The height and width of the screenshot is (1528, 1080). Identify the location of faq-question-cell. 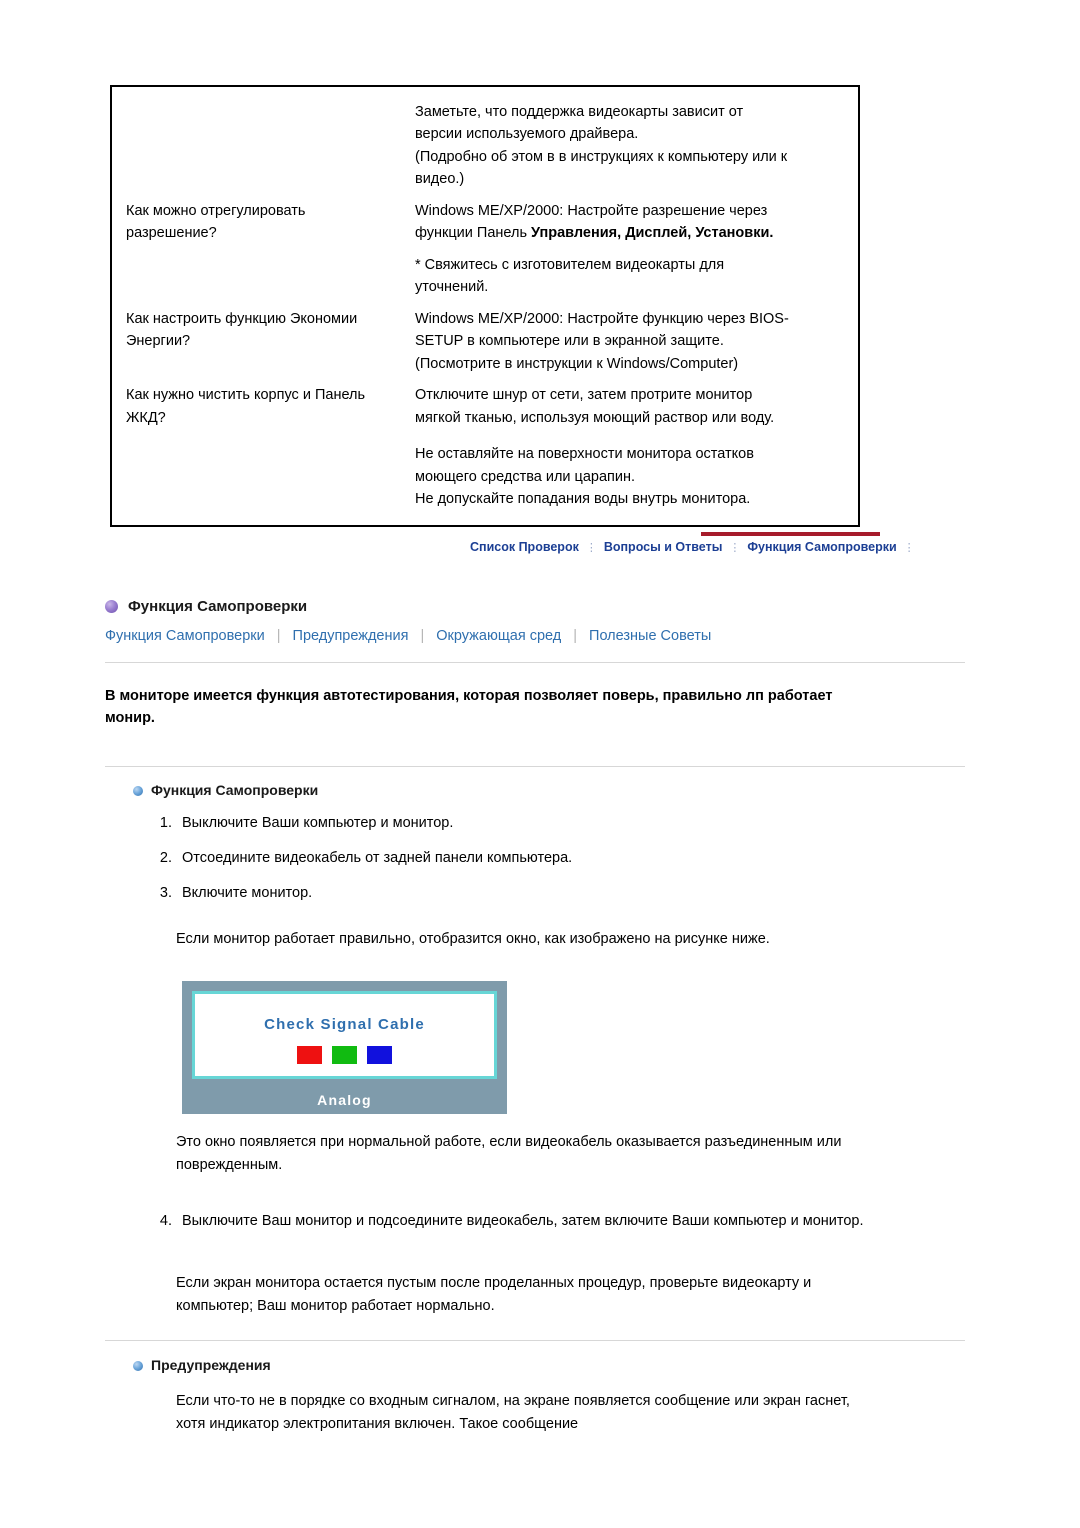
(262, 146).